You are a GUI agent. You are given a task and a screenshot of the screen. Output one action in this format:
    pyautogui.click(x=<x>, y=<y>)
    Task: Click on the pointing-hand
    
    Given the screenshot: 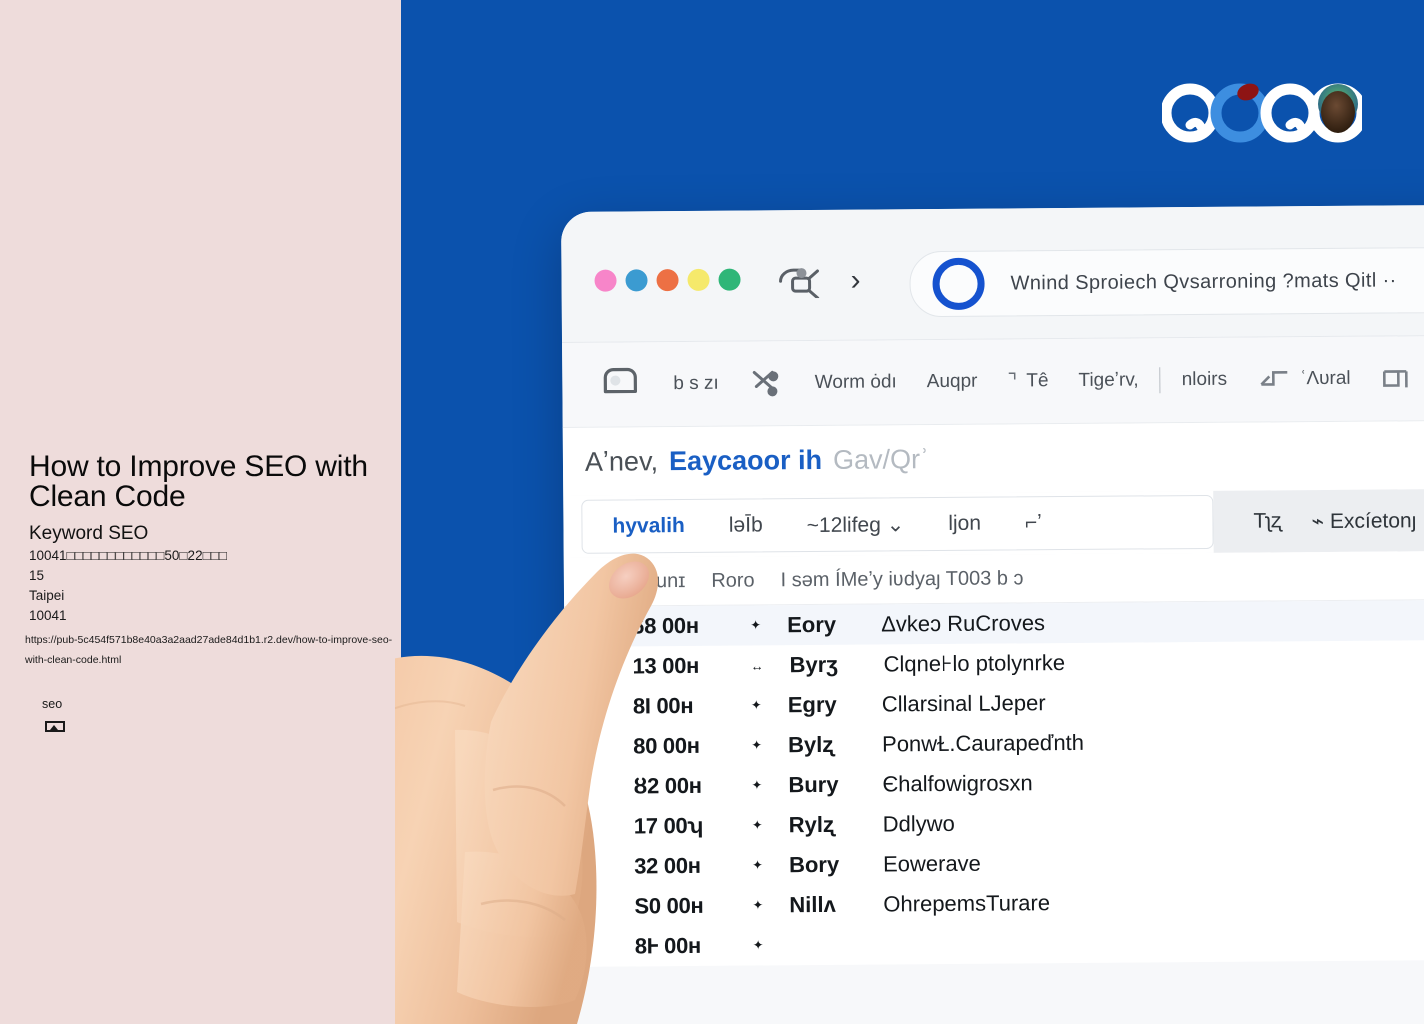 What is the action you would take?
    pyautogui.click(x=525, y=773)
    